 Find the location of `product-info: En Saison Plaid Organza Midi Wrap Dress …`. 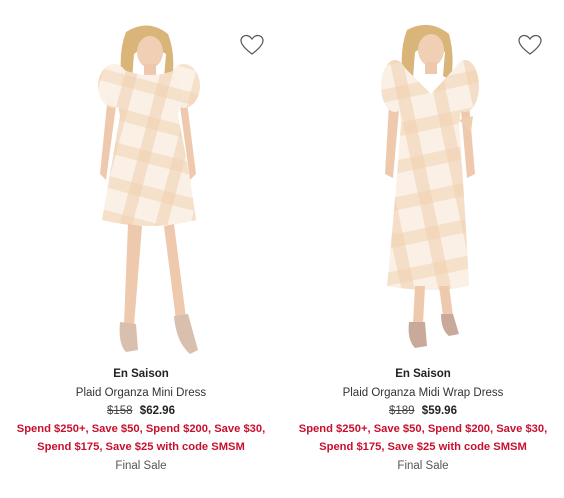

product-info: En Saison Plaid Organza Midi Wrap Dress … is located at coordinates (423, 420).